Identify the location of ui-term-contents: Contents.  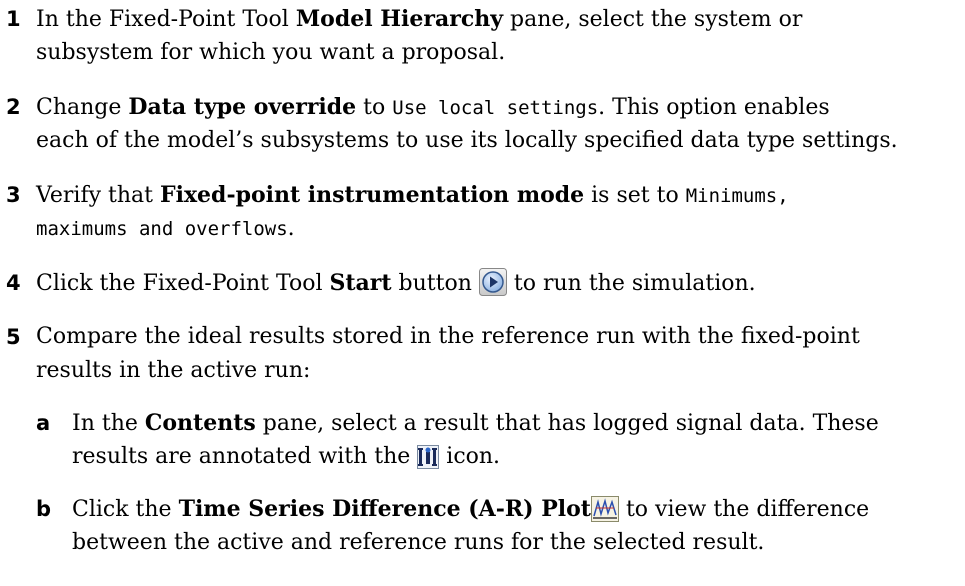
(200, 423).